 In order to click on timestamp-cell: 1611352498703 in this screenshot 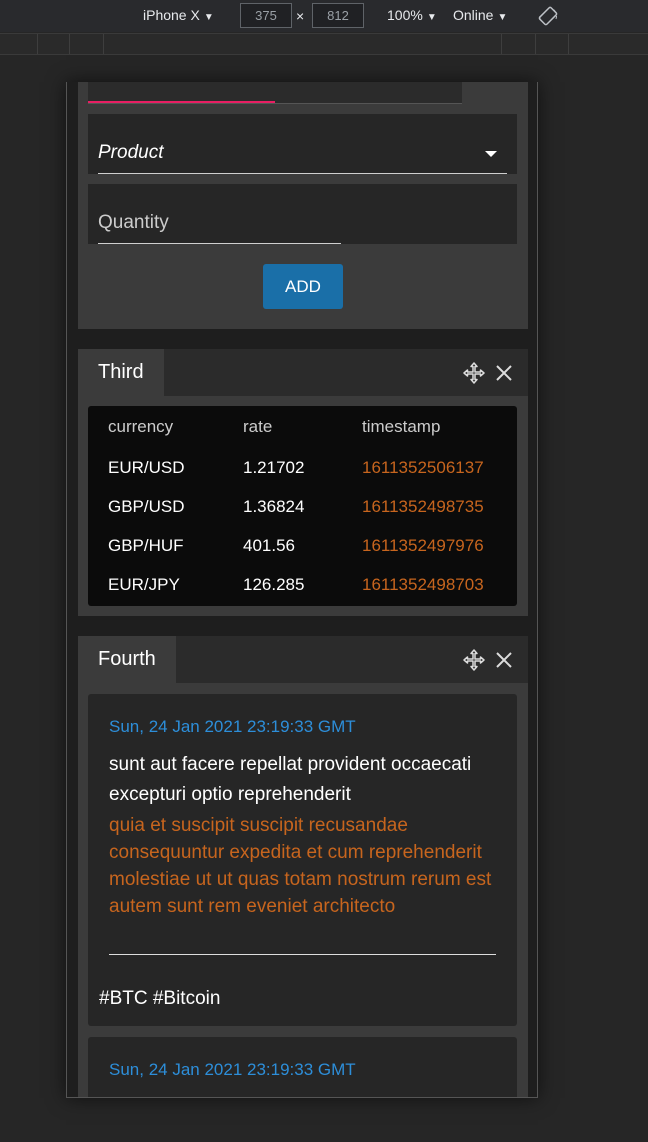, I will do `click(423, 584)`.